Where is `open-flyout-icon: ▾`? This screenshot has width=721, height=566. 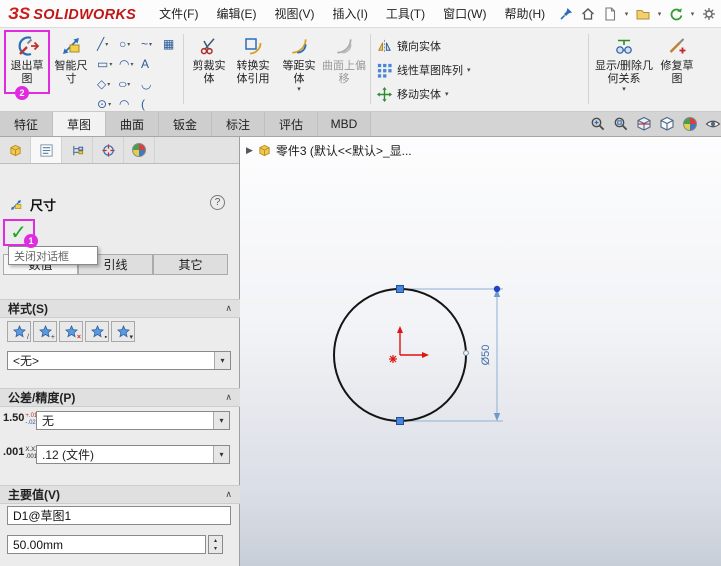
open-flyout-icon: ▾ is located at coordinates (659, 14).